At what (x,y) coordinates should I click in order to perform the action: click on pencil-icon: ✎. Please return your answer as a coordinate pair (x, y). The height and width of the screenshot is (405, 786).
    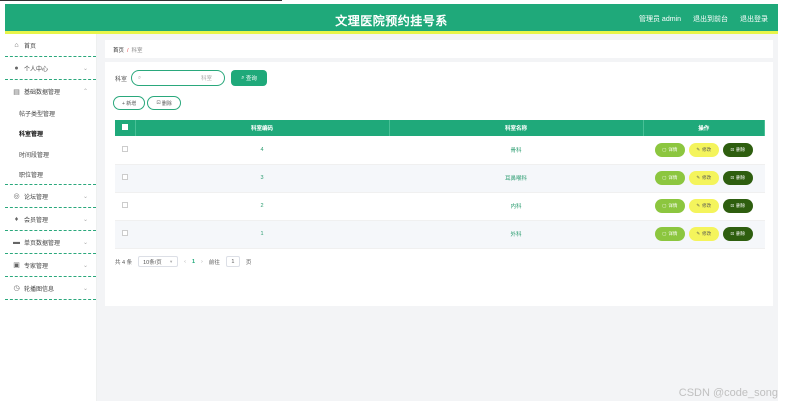
    Looking at the image, I should click on (698, 149).